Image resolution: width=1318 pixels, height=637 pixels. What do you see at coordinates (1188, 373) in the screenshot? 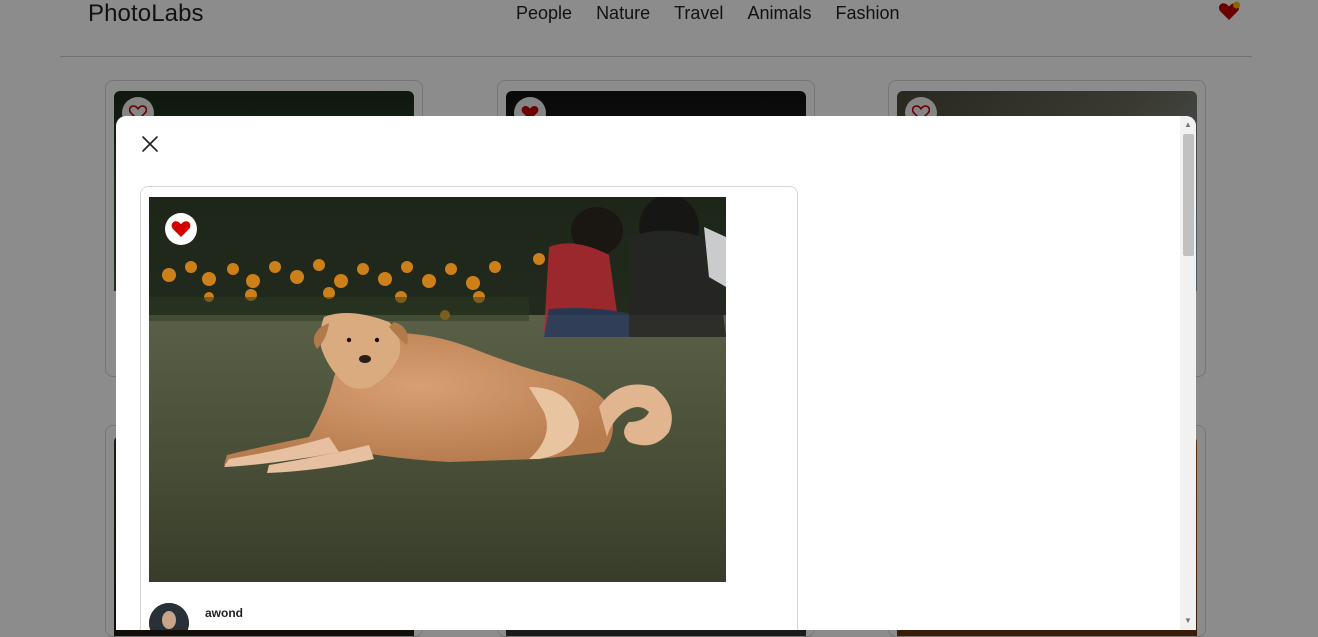
I see `modal-scrollbar: ▲ ▼` at bounding box center [1188, 373].